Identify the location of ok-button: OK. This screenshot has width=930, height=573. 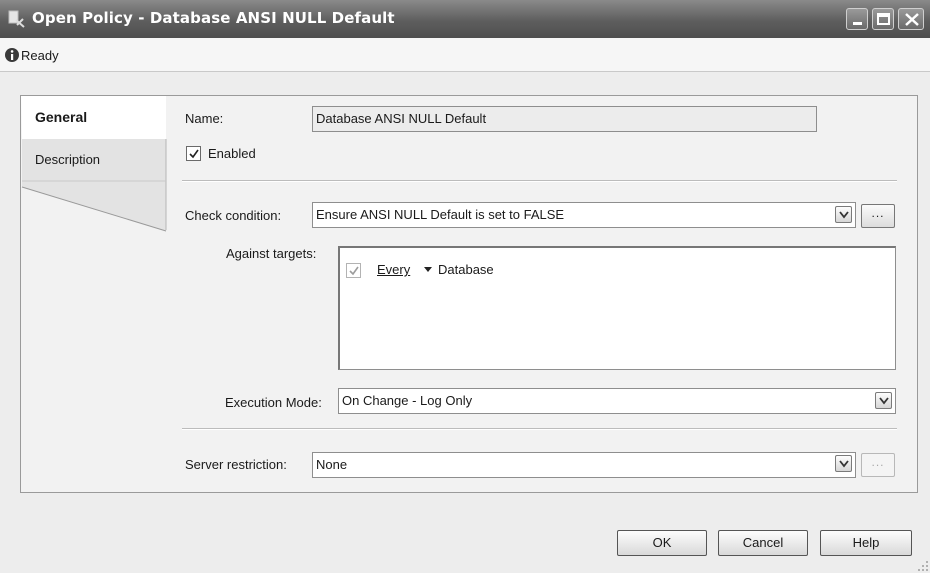
(662, 543).